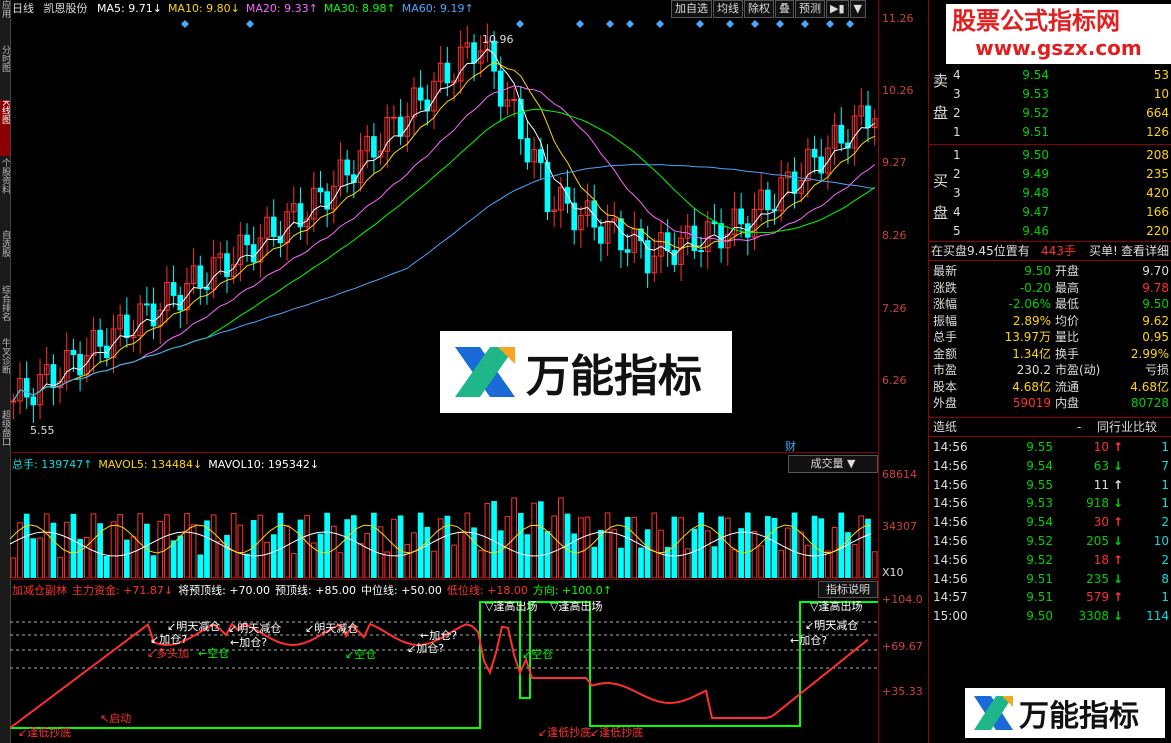 This screenshot has width=1171, height=743. What do you see at coordinates (5, 128) in the screenshot?
I see `left-tab-2: K线图` at bounding box center [5, 128].